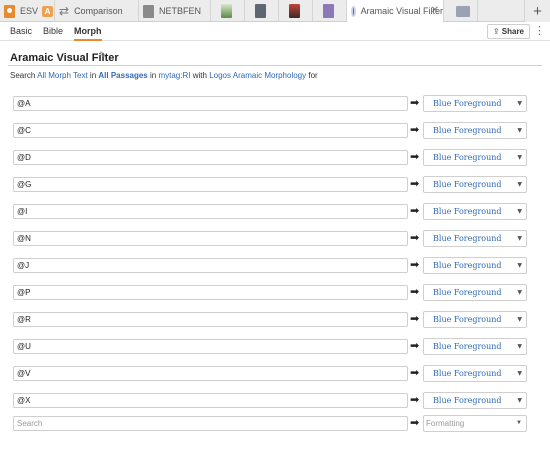 The width and height of the screenshot is (550, 473). What do you see at coordinates (21, 31) in the screenshot?
I see `subtab-basic: Basic` at bounding box center [21, 31].